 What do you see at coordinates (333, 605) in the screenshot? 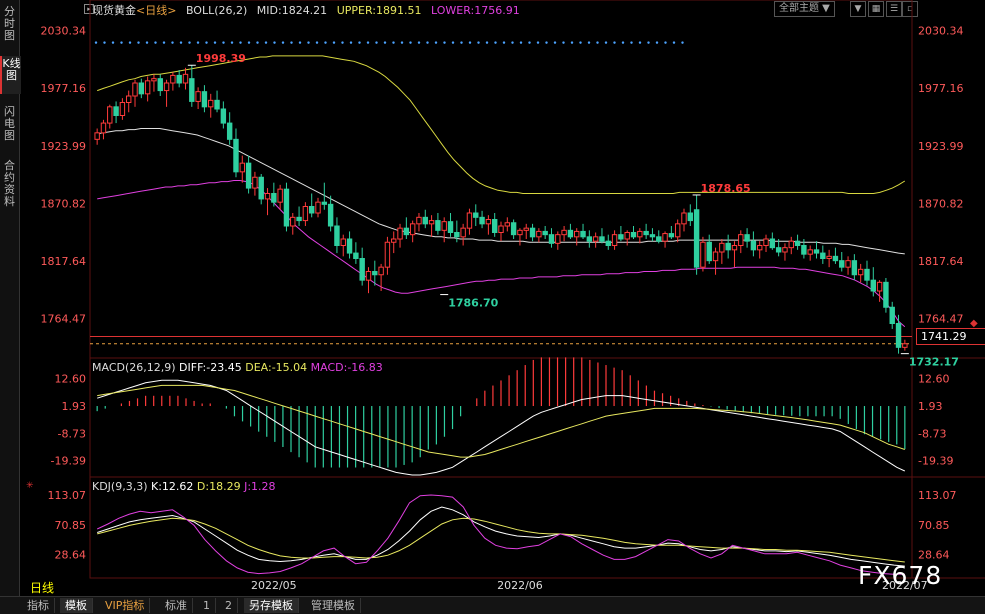
I see `tab-manage-templates: 管理模板` at bounding box center [333, 605].